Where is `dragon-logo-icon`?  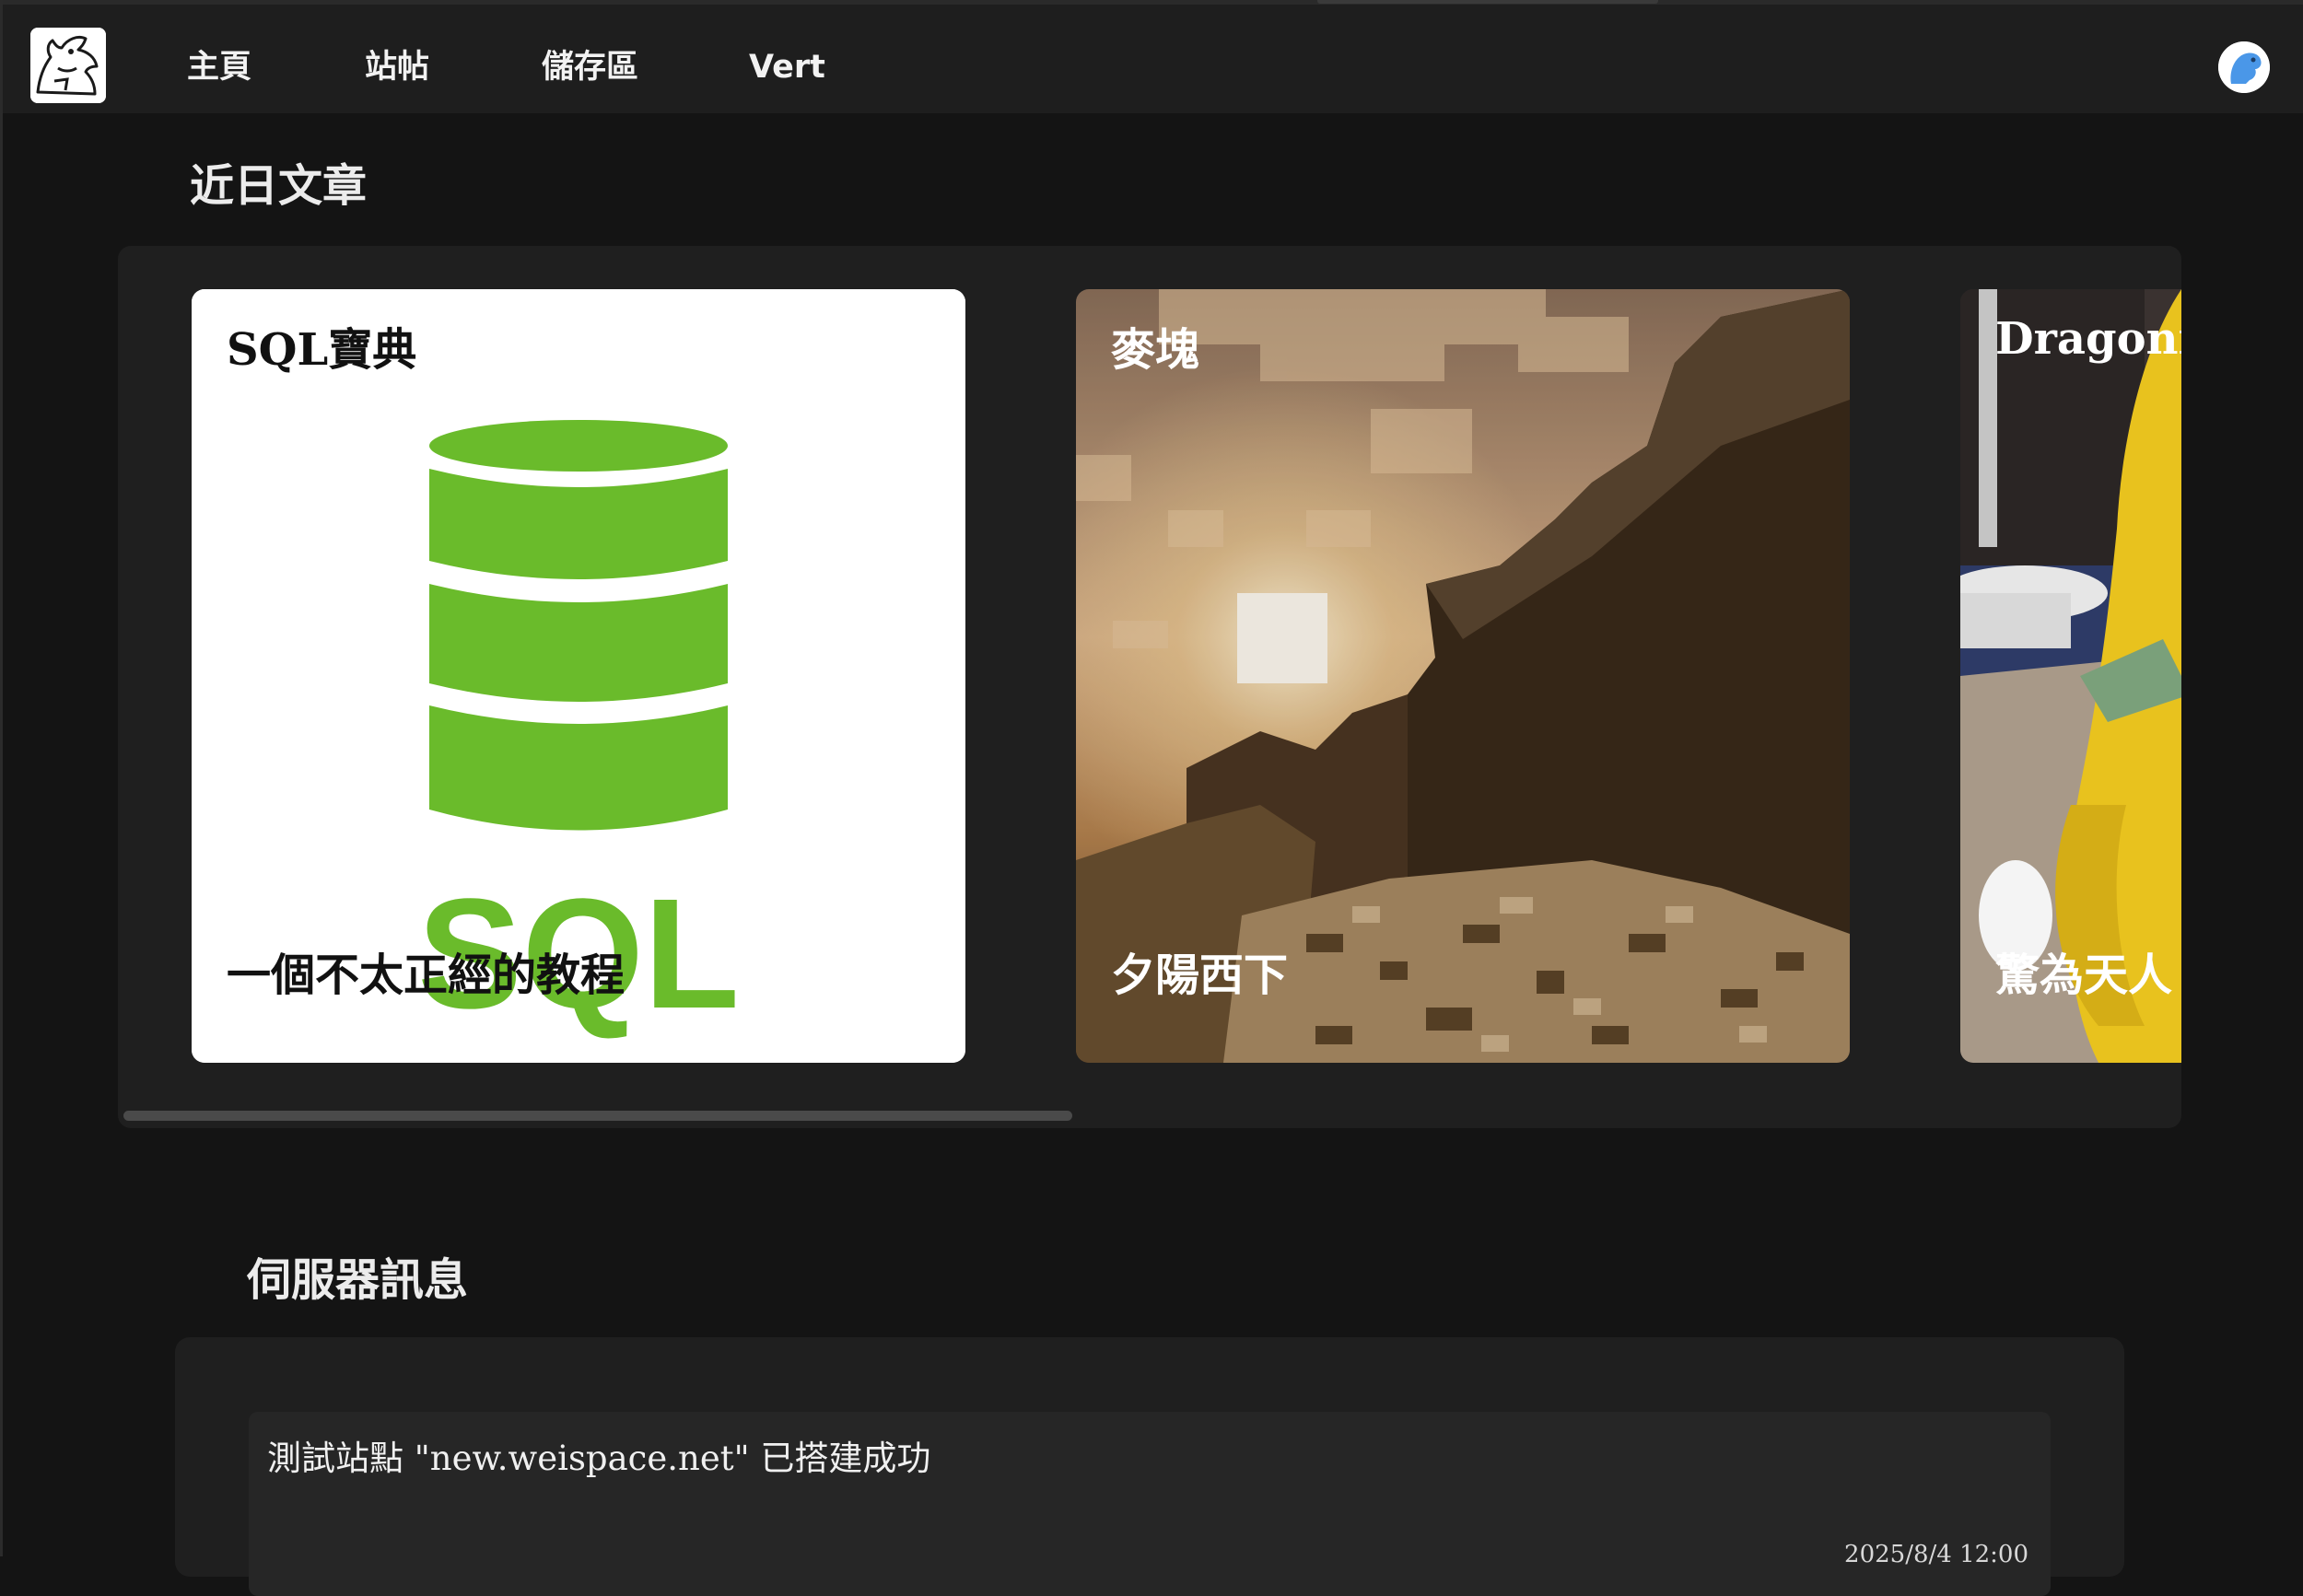
dragon-logo-icon is located at coordinates (68, 66).